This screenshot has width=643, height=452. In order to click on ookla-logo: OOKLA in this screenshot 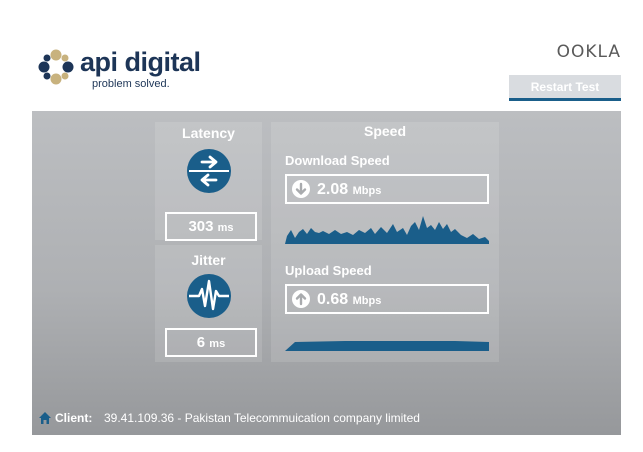, I will do `click(588, 52)`.